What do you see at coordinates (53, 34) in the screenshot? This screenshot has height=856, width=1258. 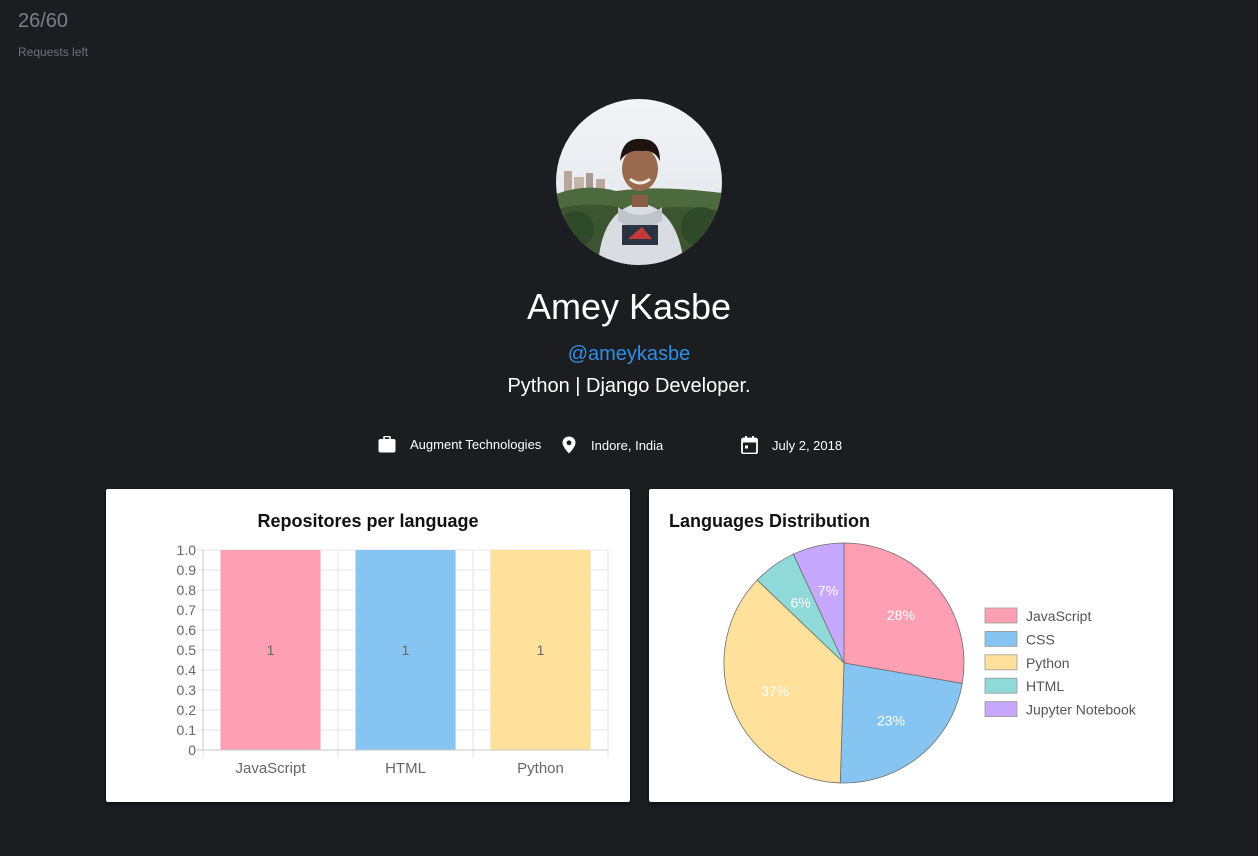 I see `rate-limit: 26/60 Requests left` at bounding box center [53, 34].